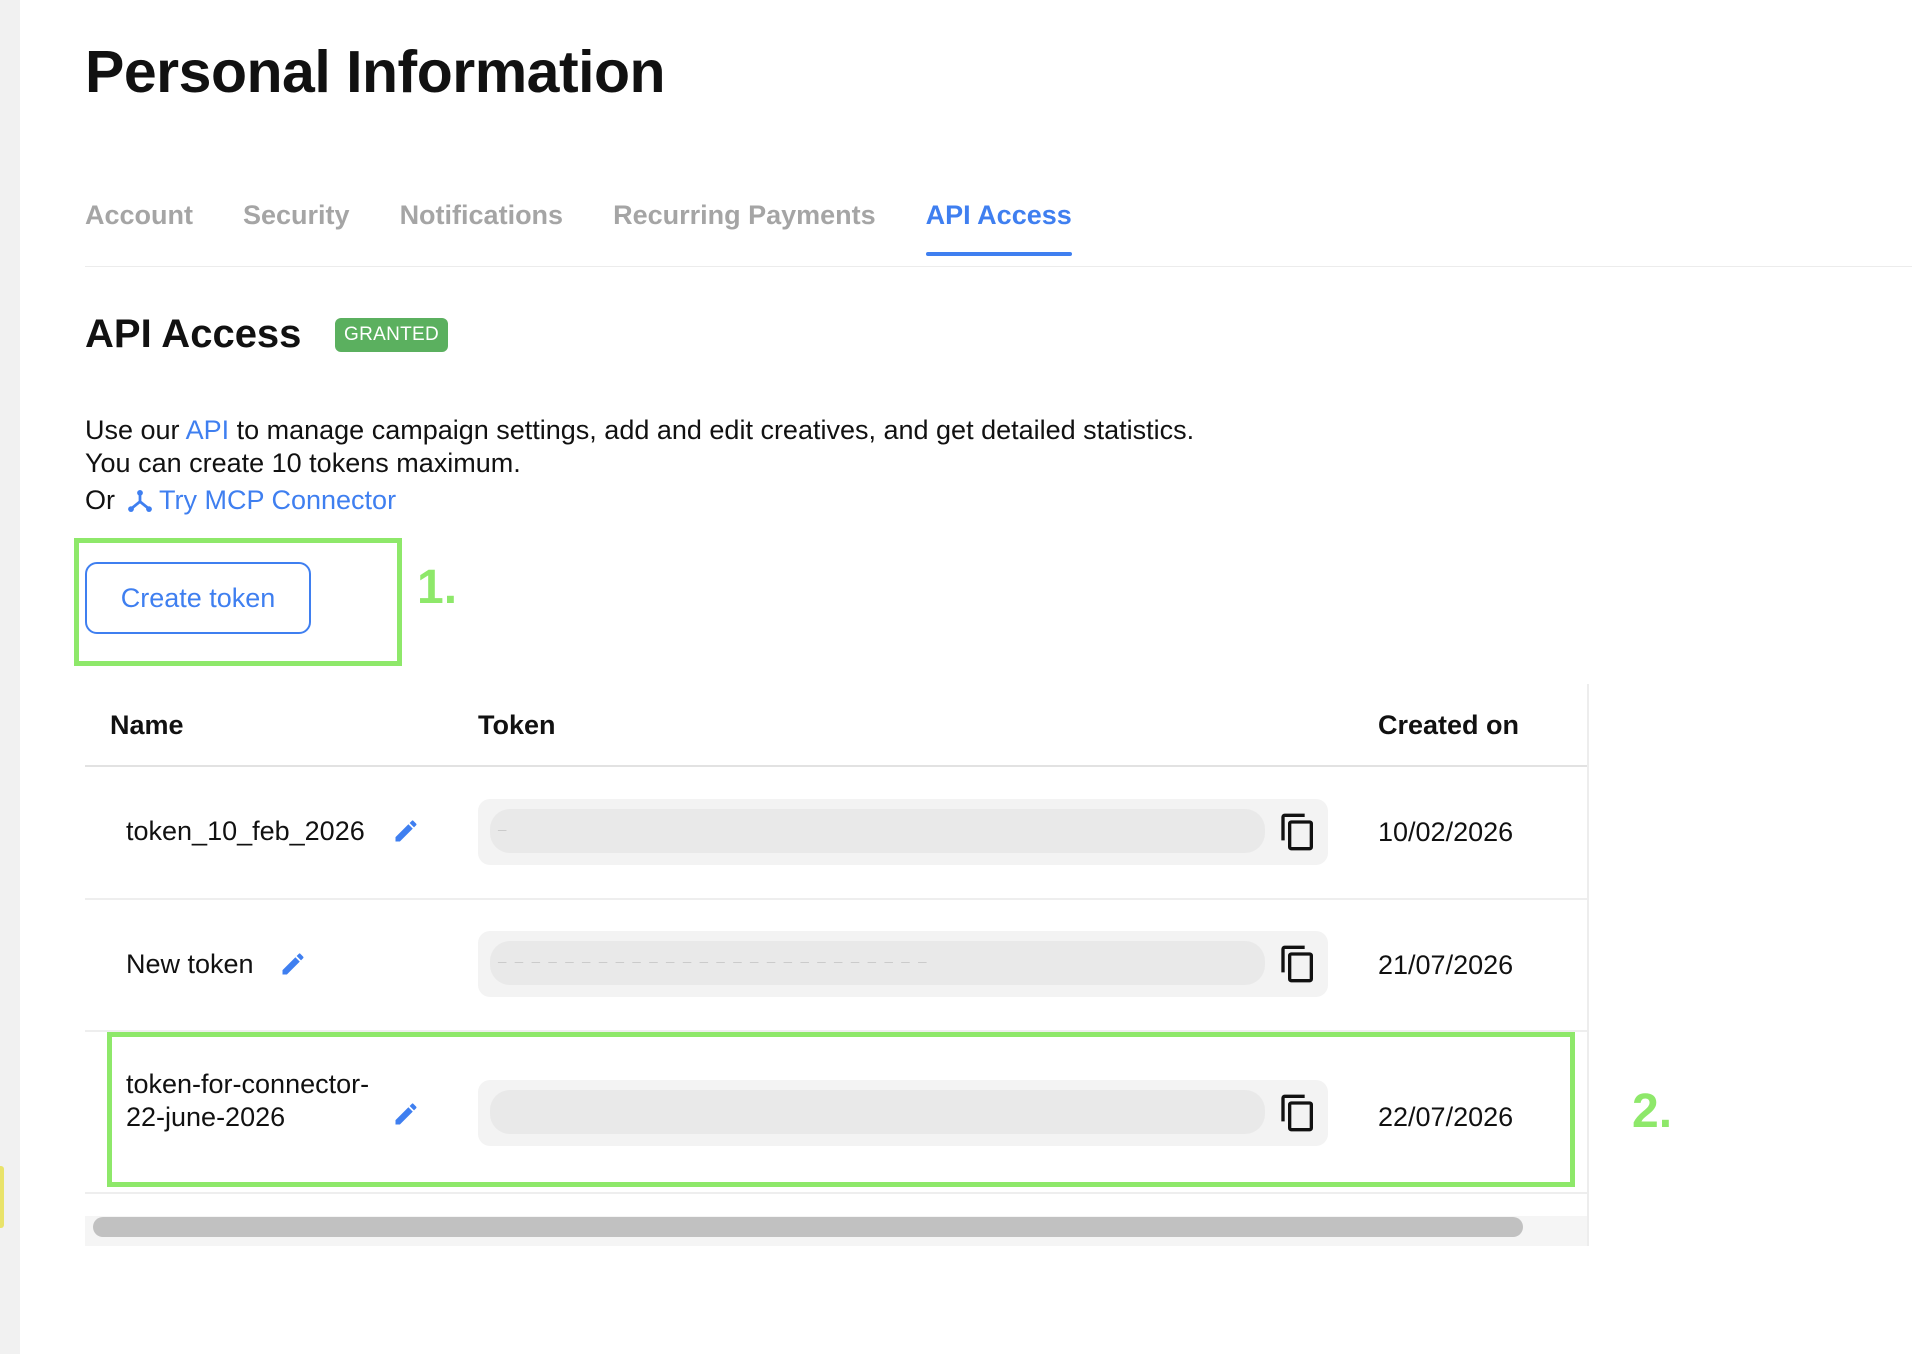 This screenshot has width=1912, height=1354. I want to click on token-limit-text: You can create 10 tokens maximum., so click(303, 463).